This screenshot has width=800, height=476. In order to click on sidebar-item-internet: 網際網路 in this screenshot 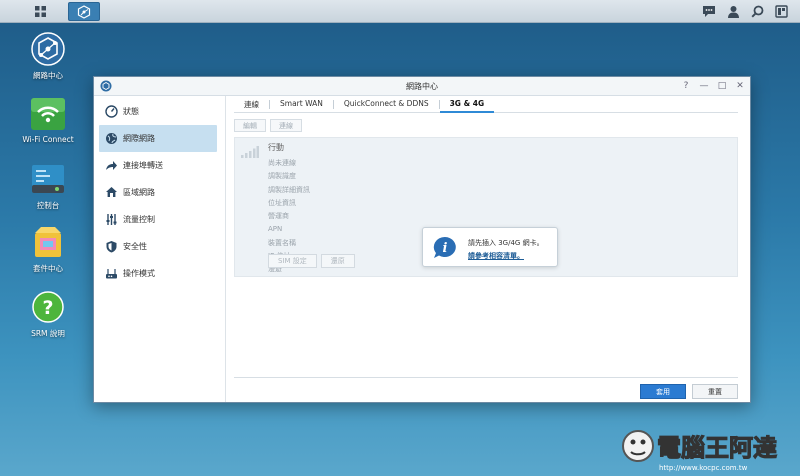, I will do `click(158, 138)`.